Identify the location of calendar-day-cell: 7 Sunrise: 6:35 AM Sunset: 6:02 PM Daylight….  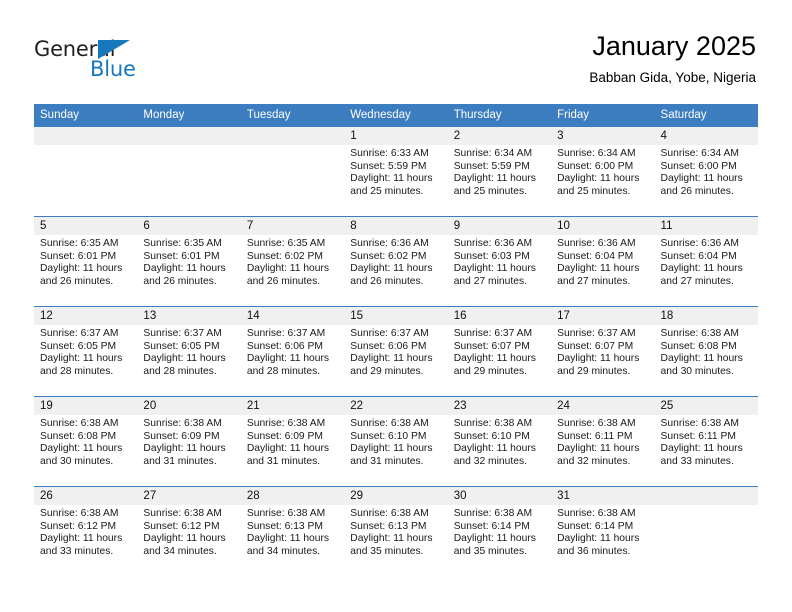
(292, 261).